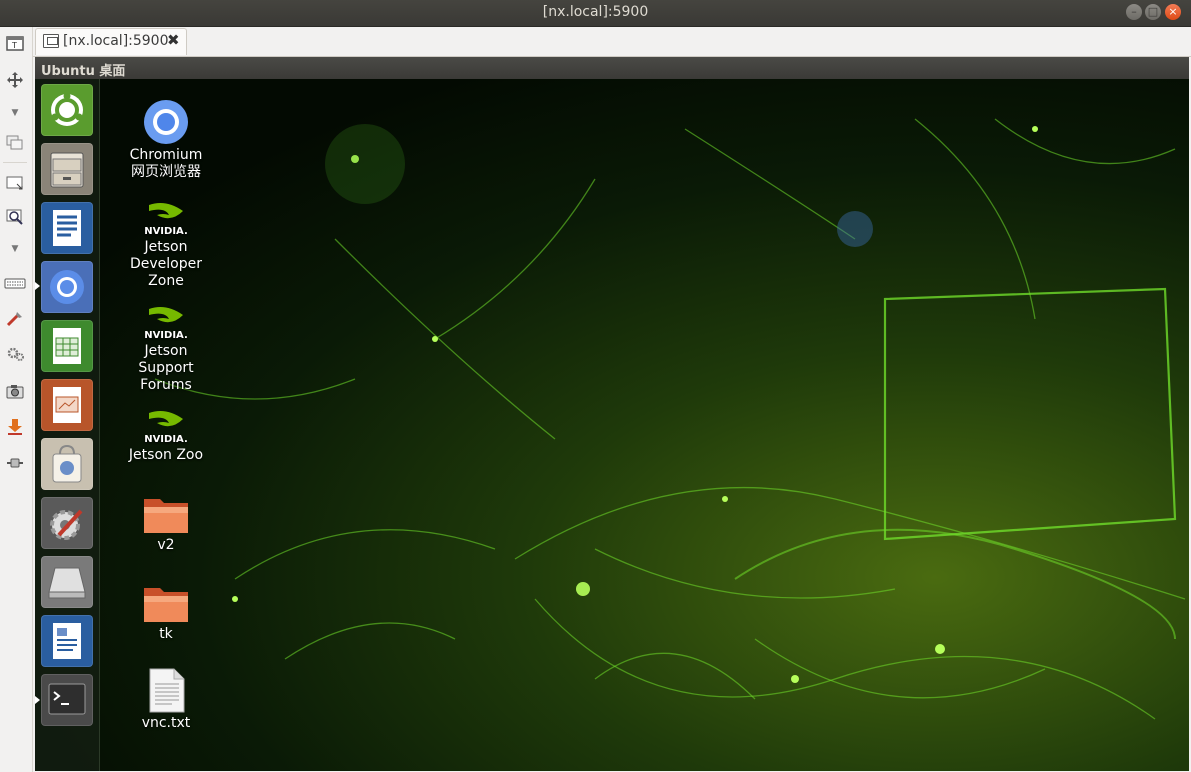  Describe the element at coordinates (67, 464) in the screenshot. I see `software-center-icon` at that location.